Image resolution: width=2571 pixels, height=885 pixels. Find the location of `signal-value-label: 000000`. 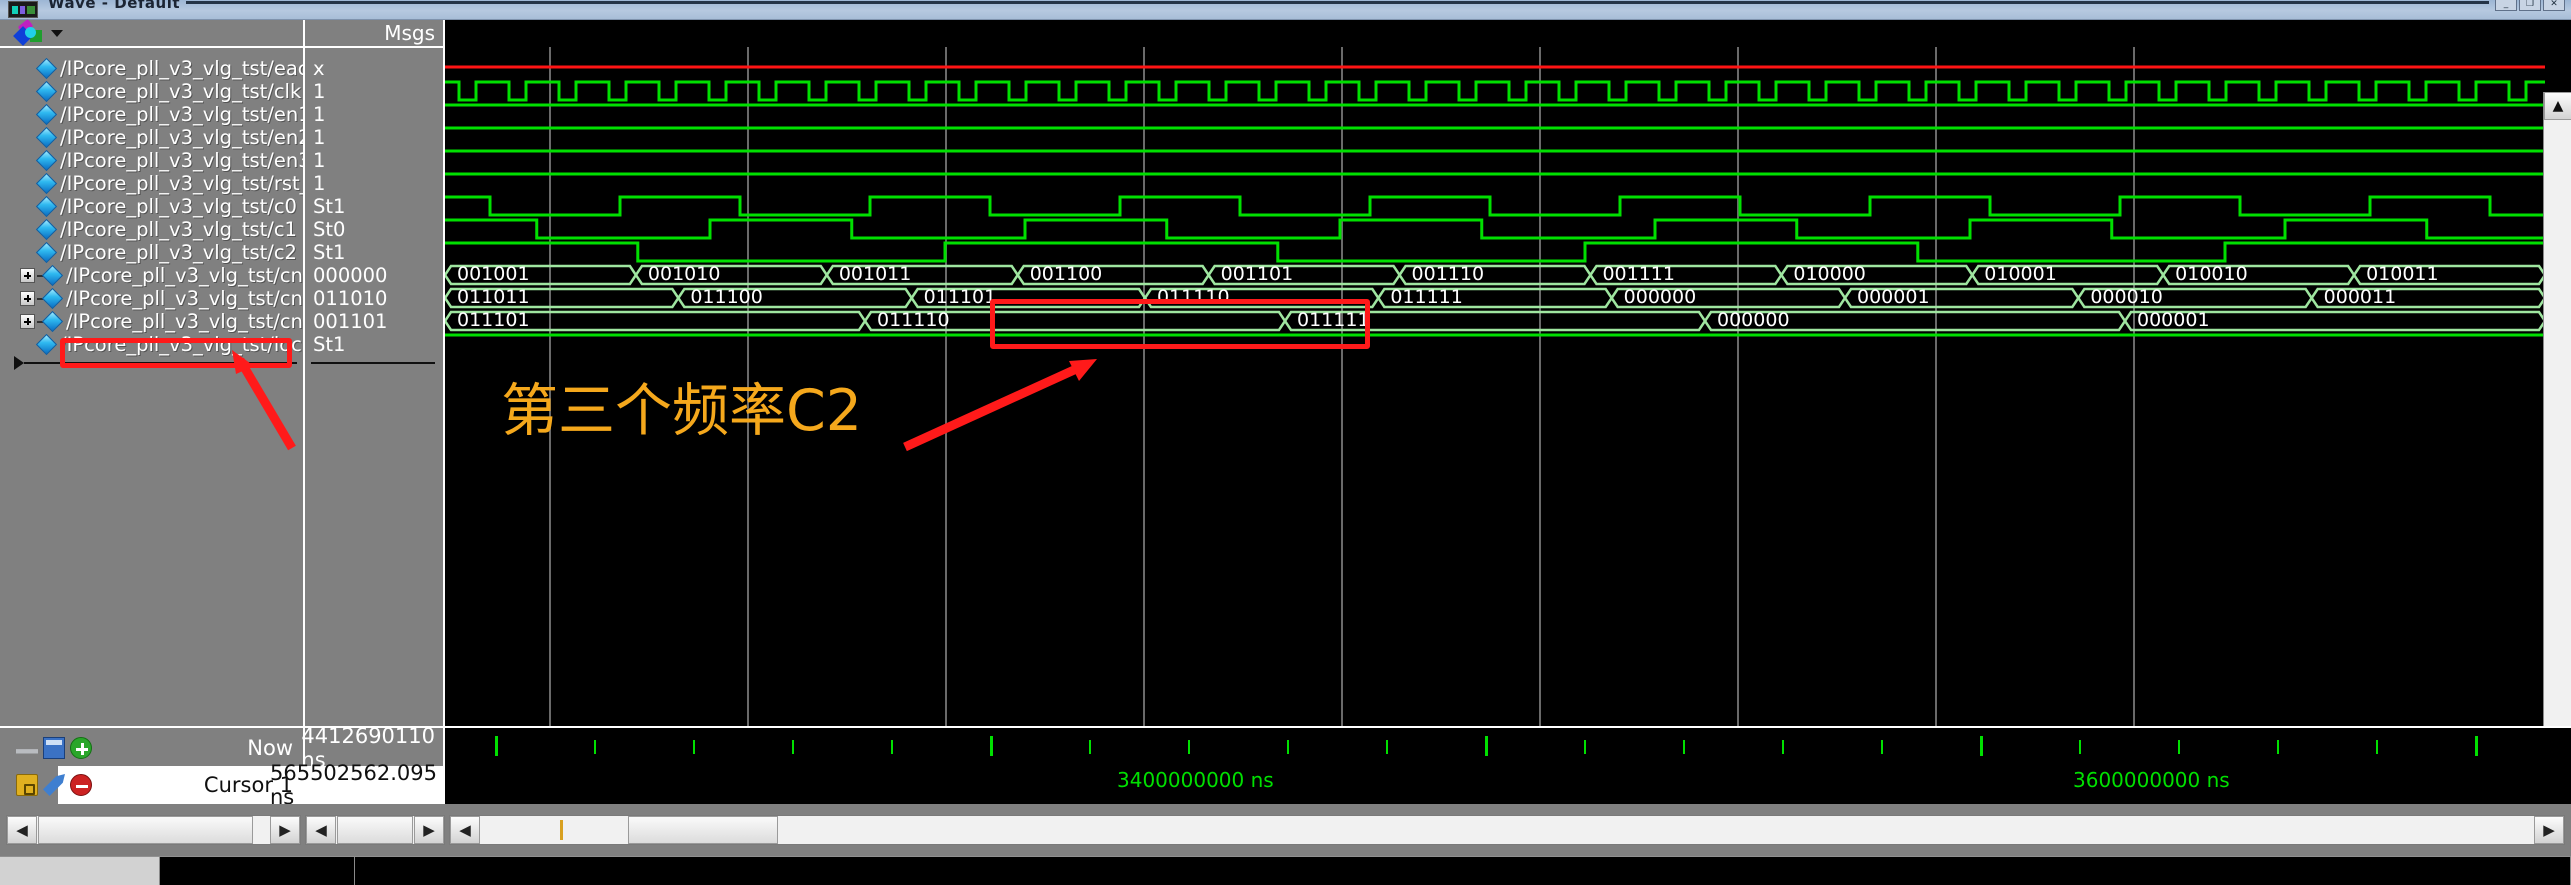

signal-value-label: 000000 is located at coordinates (350, 275).